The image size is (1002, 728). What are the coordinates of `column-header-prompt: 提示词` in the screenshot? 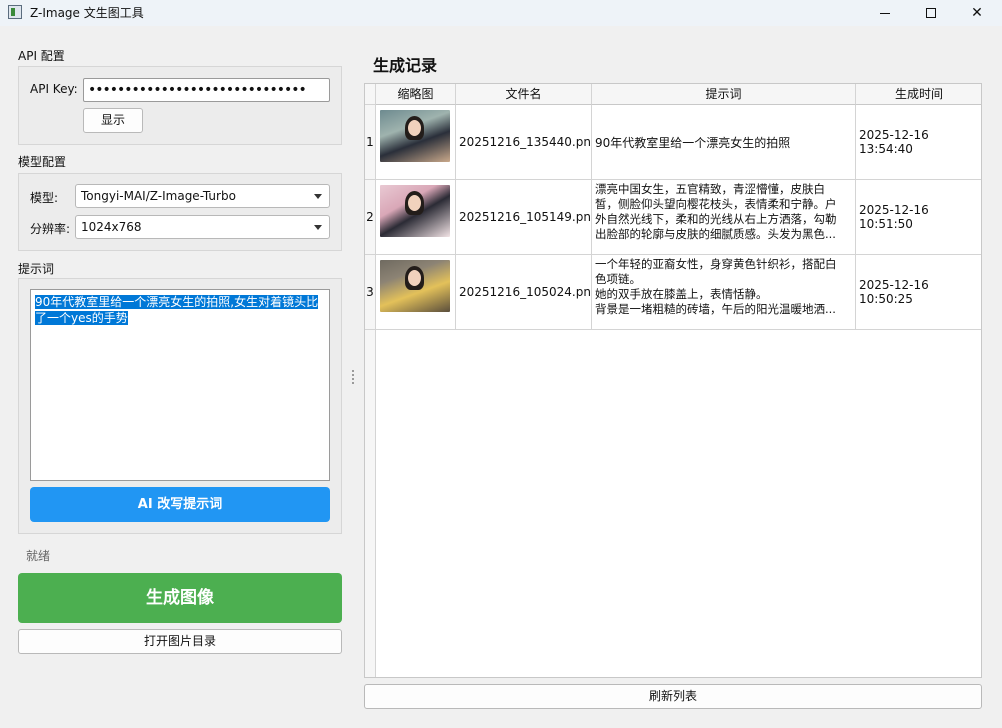 It's located at (724, 94).